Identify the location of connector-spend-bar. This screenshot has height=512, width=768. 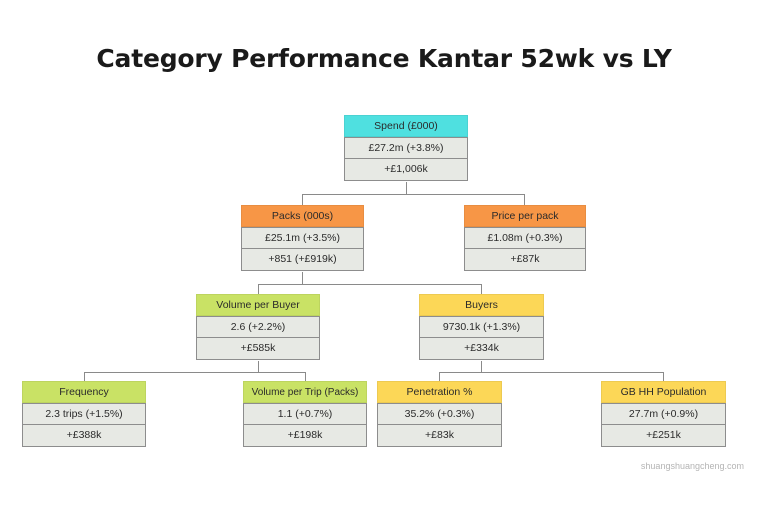
(413, 194).